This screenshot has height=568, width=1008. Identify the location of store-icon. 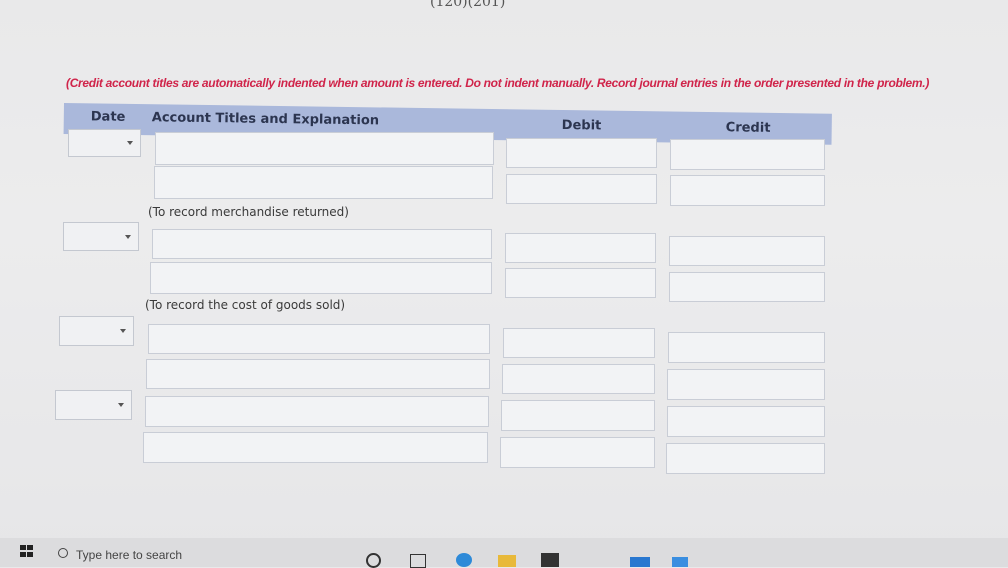
(550, 560).